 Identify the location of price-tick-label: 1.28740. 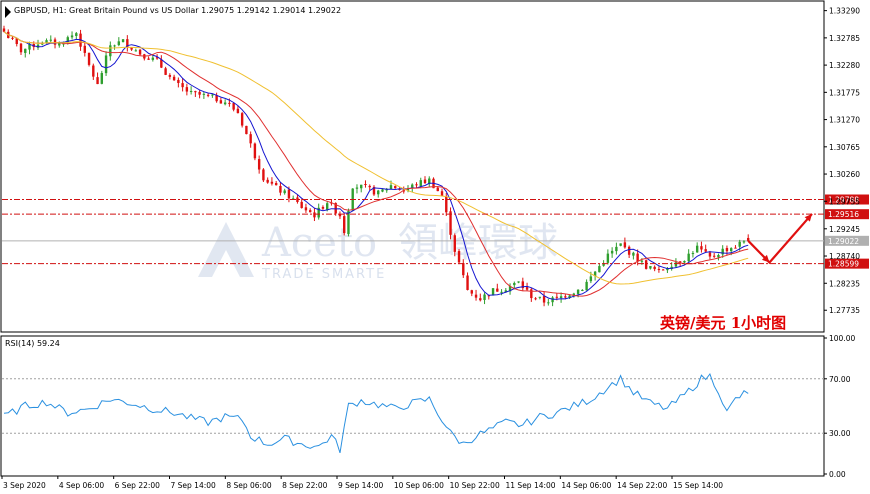
(844, 256).